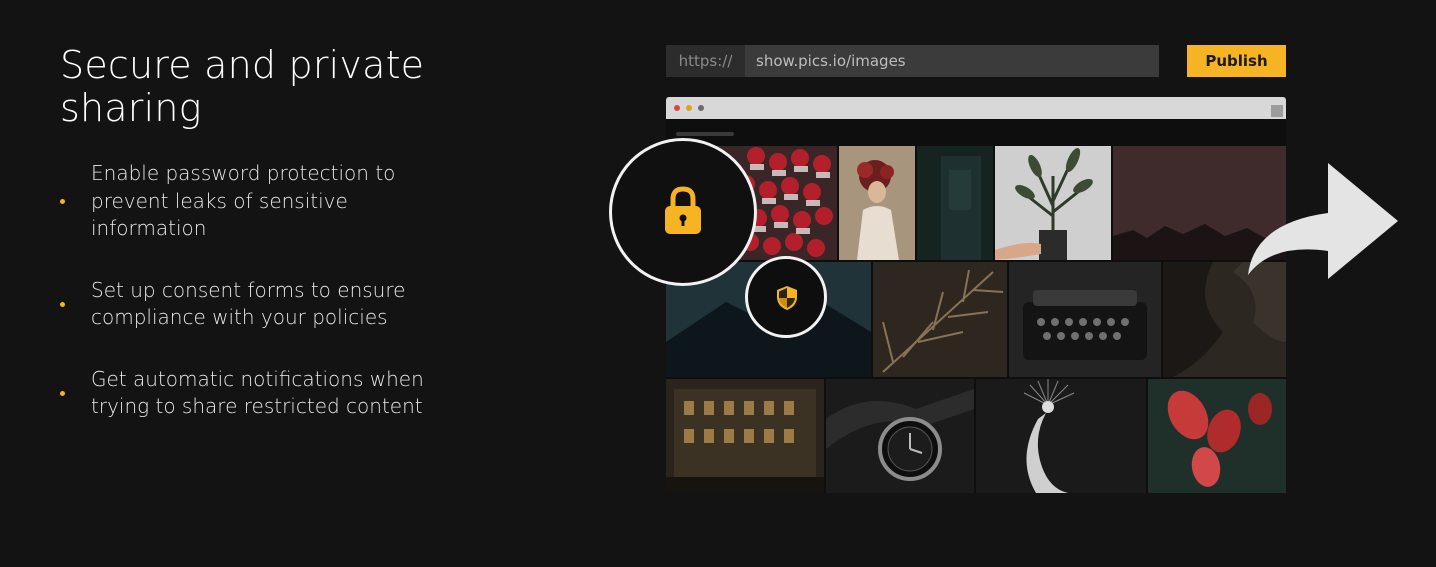 This screenshot has height=567, width=1436. I want to click on url-bar: https:// show.pics.io/images, so click(912, 61).